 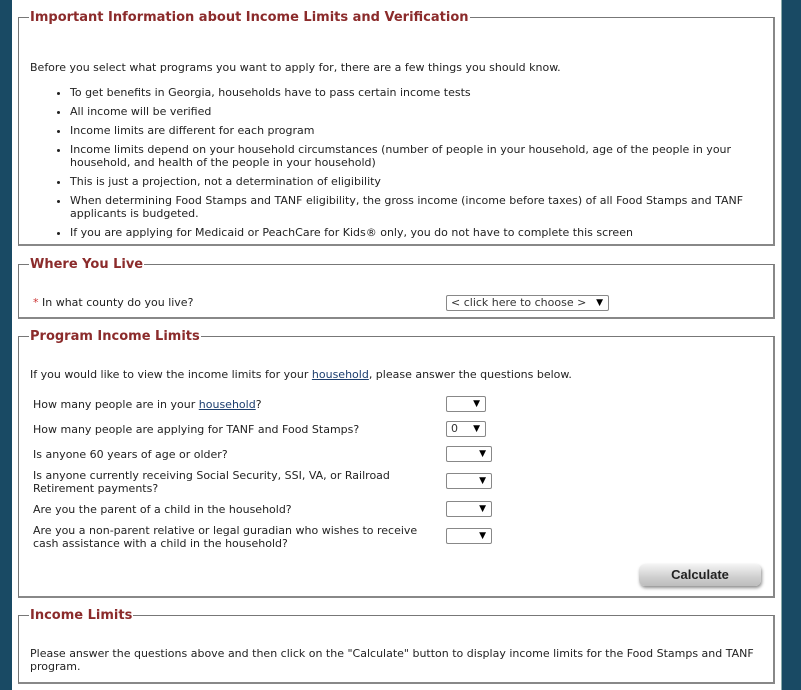 I want to click on age-60-select: ▼, so click(x=469, y=454).